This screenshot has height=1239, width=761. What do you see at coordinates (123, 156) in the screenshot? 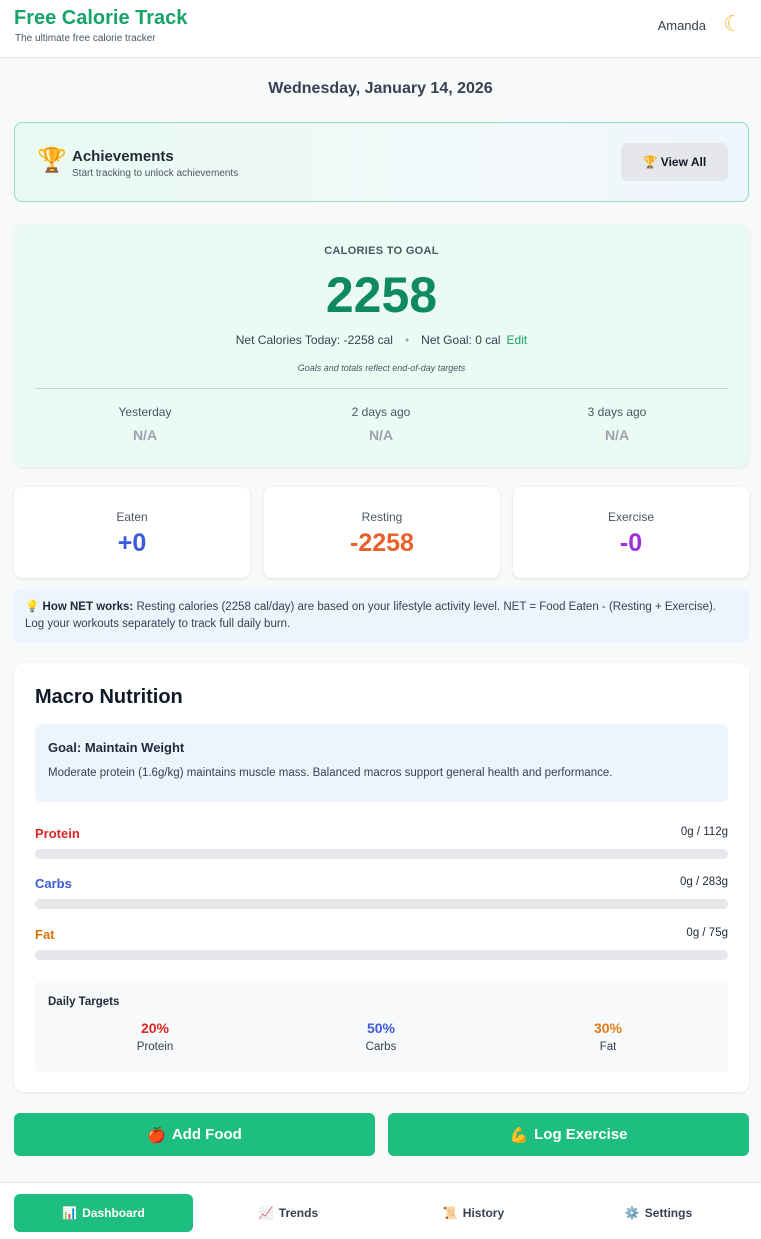
I see `achievements-title: Achievements` at bounding box center [123, 156].